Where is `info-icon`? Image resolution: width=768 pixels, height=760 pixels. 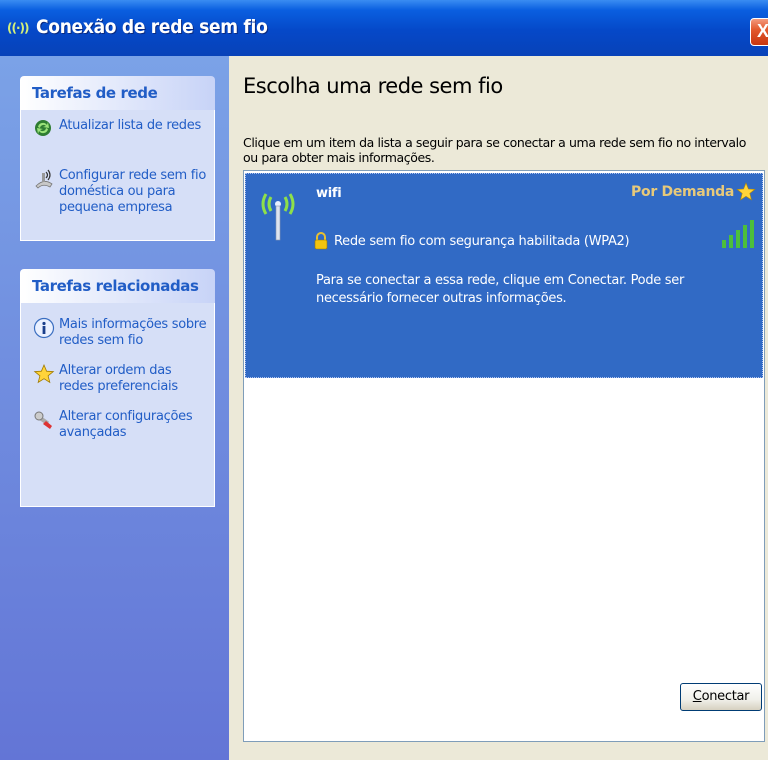 info-icon is located at coordinates (46, 328).